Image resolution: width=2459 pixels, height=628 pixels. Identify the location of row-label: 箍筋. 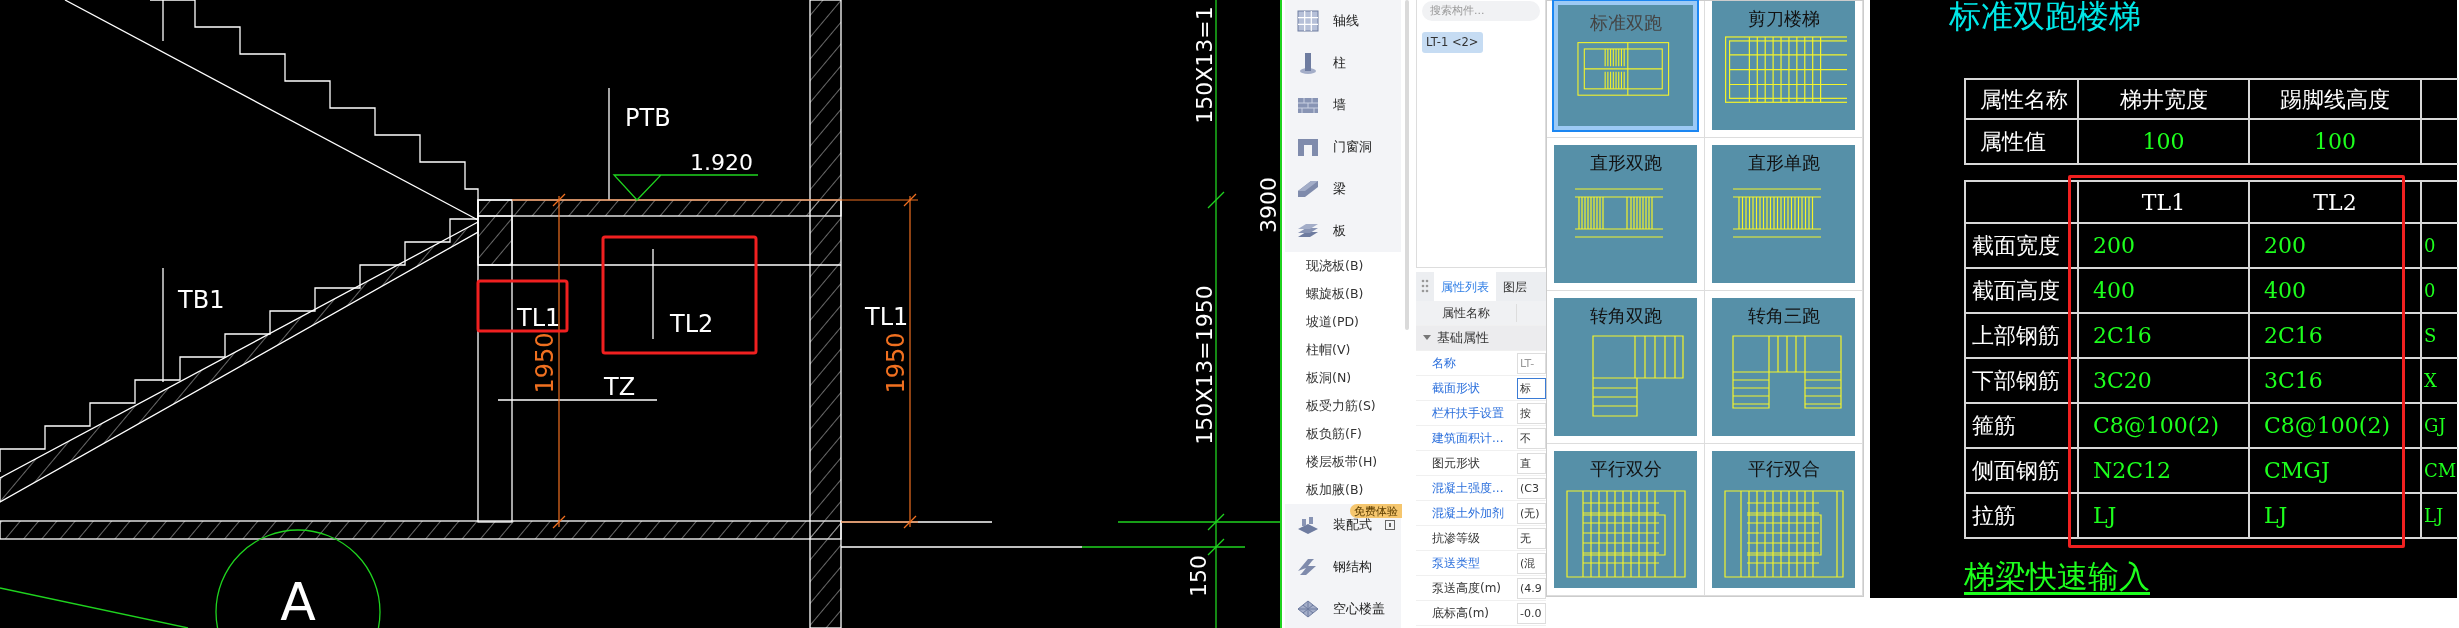
(2021, 425).